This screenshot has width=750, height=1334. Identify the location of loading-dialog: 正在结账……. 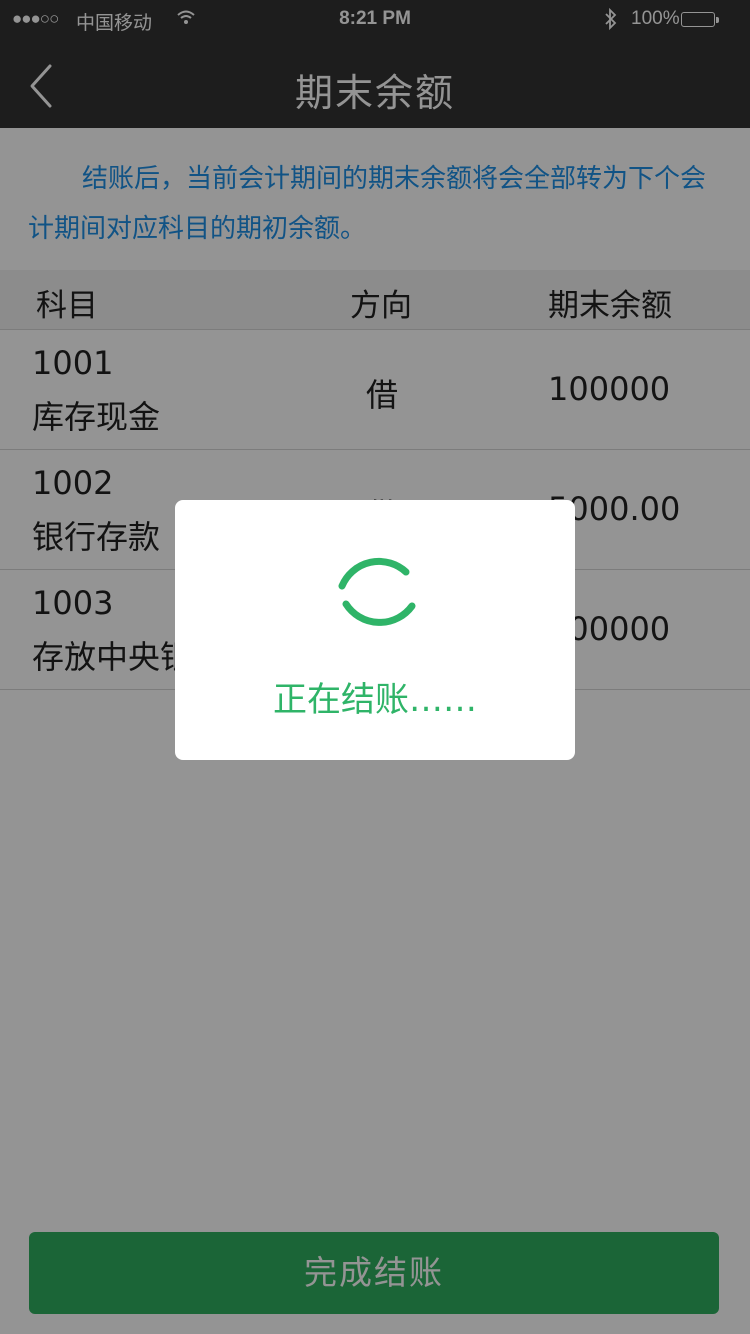
(375, 630).